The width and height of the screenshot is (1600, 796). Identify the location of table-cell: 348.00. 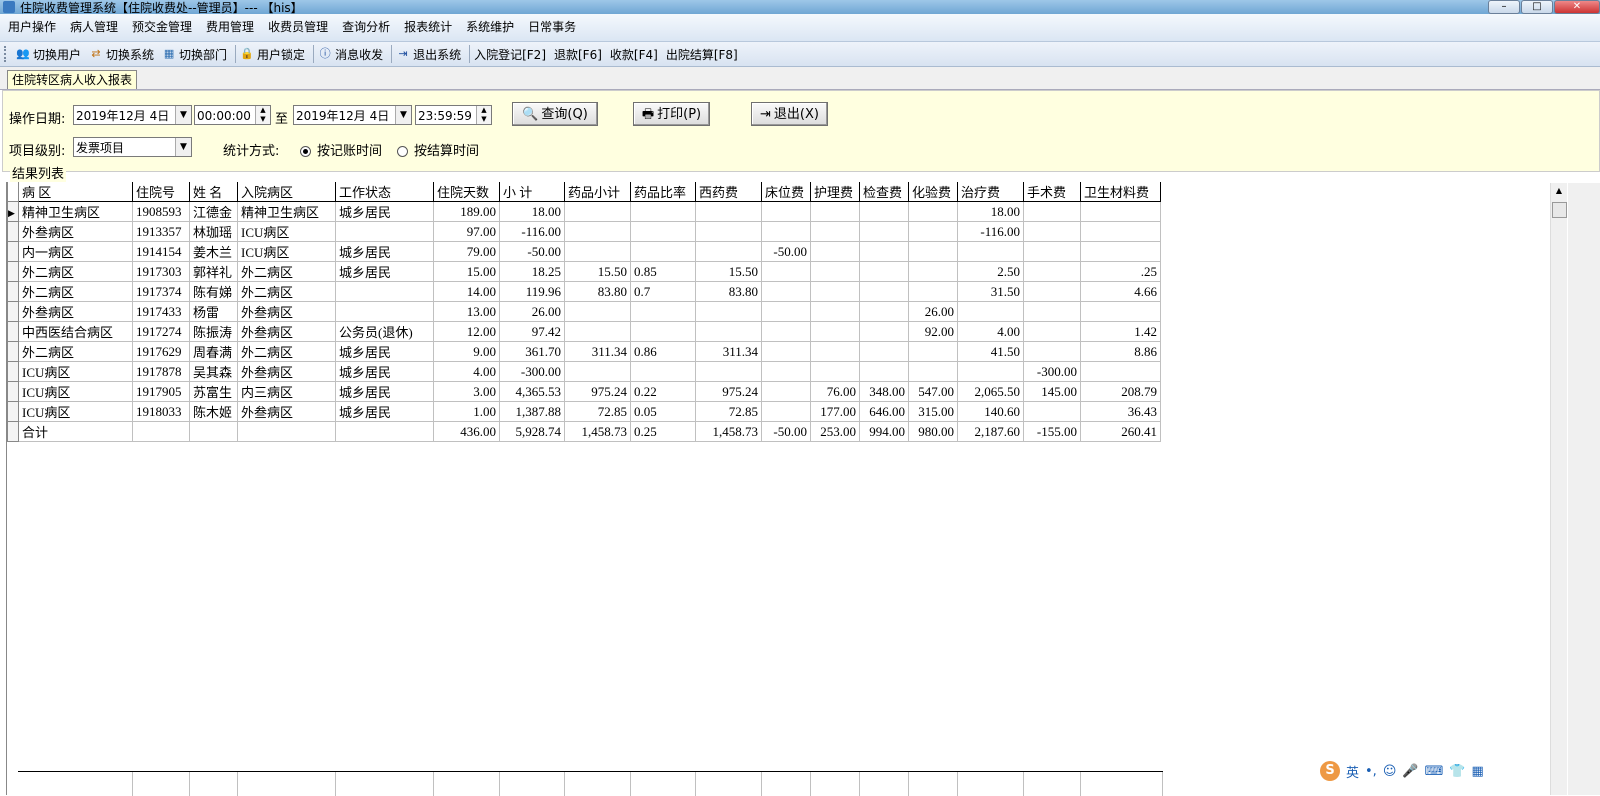
(884, 391).